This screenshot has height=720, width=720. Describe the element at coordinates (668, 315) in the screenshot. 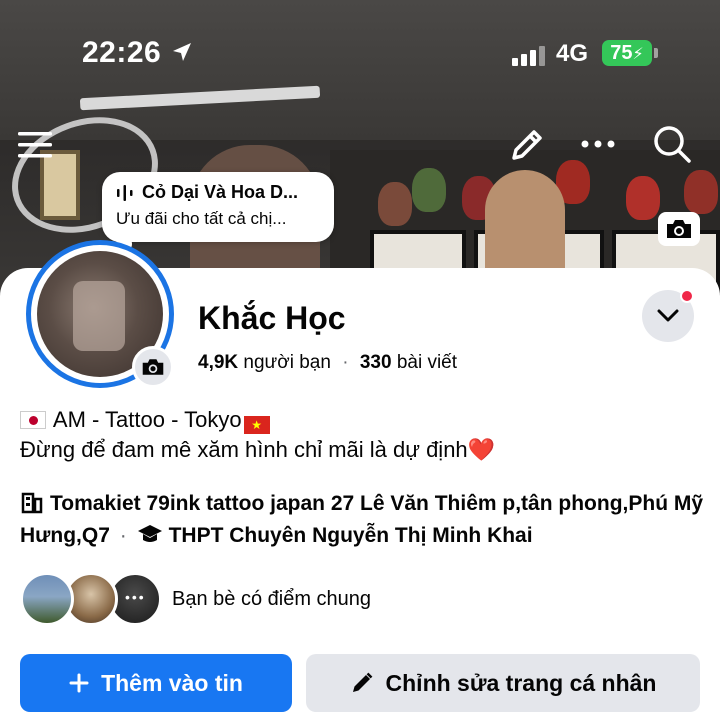

I see `chevron-down-icon` at that location.